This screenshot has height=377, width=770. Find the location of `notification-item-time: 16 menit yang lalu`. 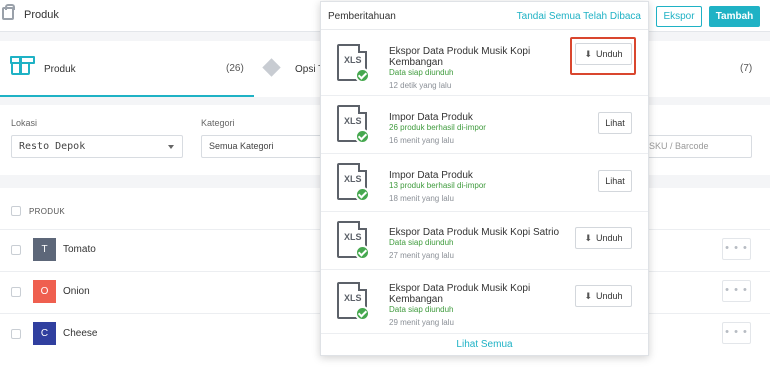

notification-item-time: 16 menit yang lalu is located at coordinates (421, 140).